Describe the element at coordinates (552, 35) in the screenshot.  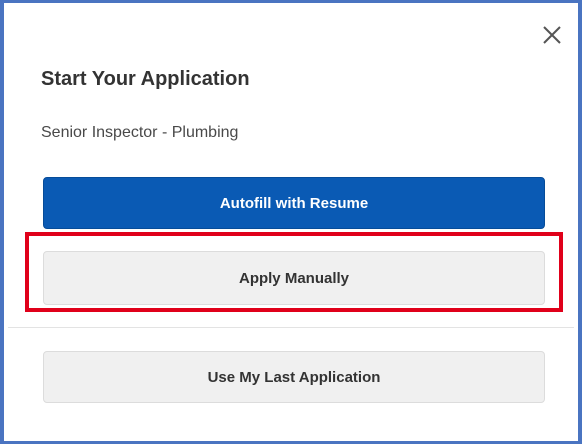
I see `close-icon` at that location.